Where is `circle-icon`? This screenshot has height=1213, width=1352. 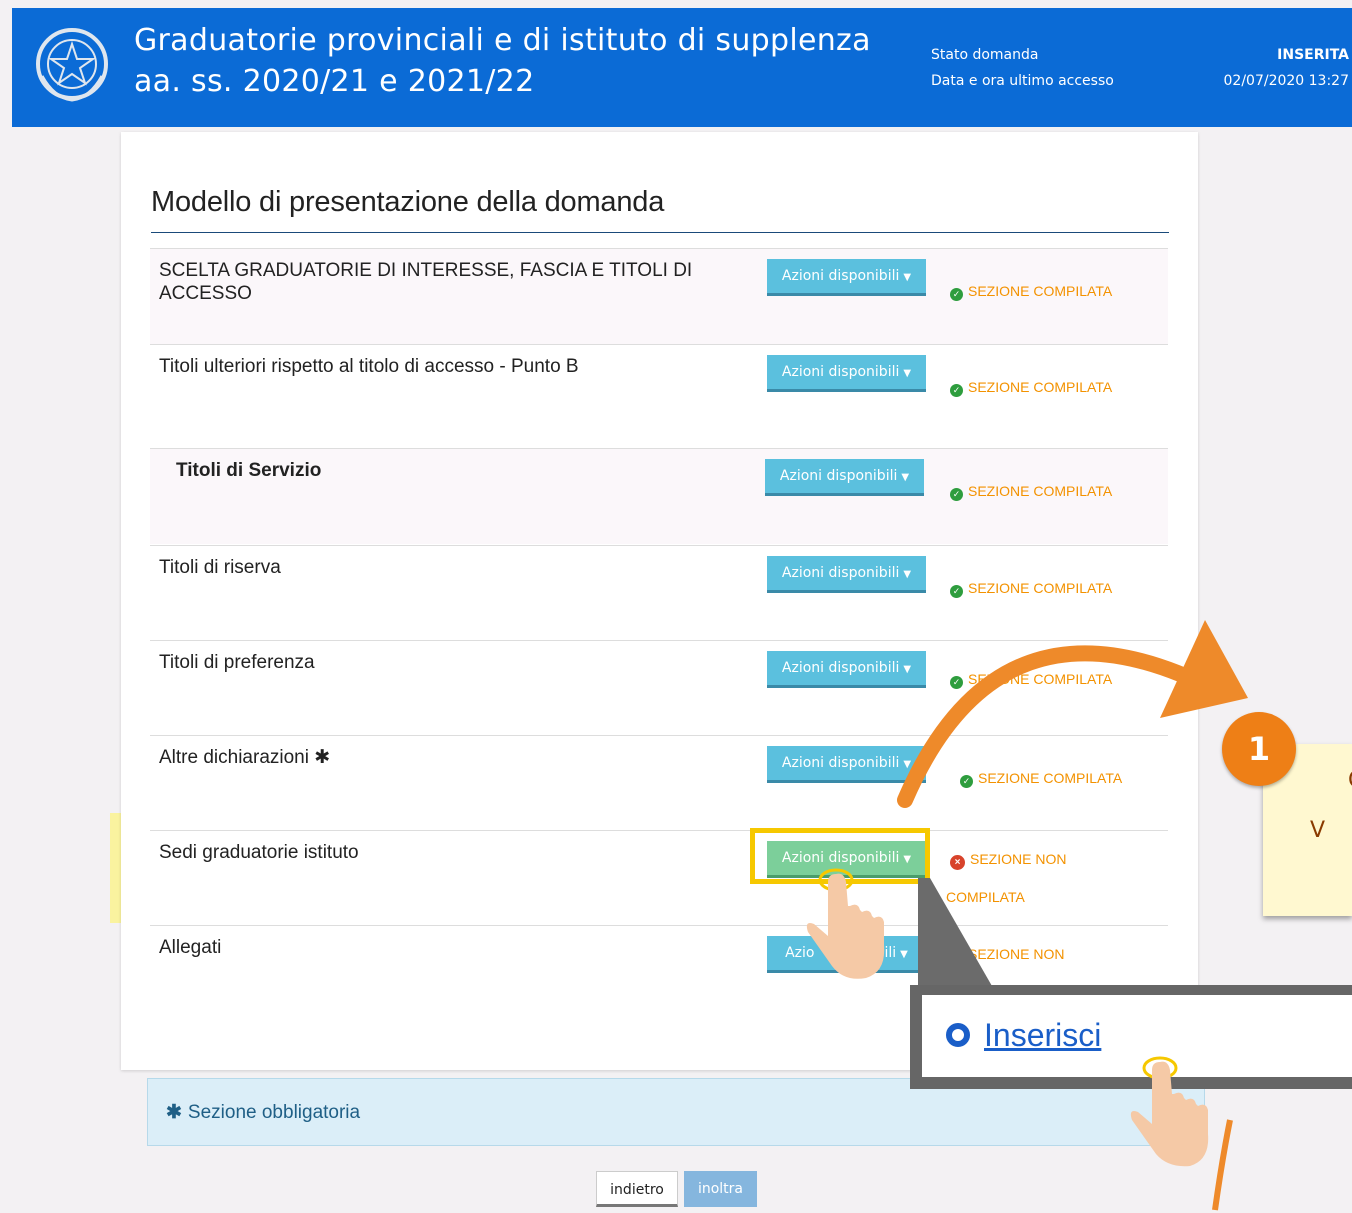 circle-icon is located at coordinates (958, 1035).